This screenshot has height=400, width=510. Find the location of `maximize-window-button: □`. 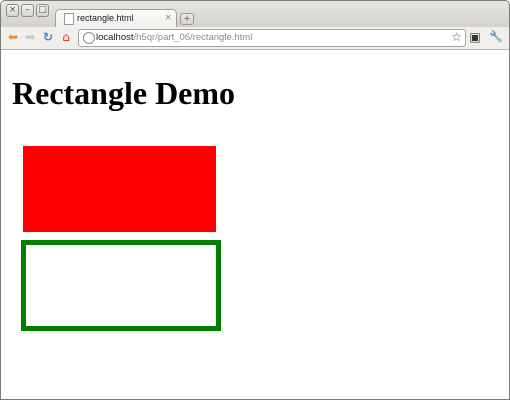

maximize-window-button: □ is located at coordinates (42, 10).